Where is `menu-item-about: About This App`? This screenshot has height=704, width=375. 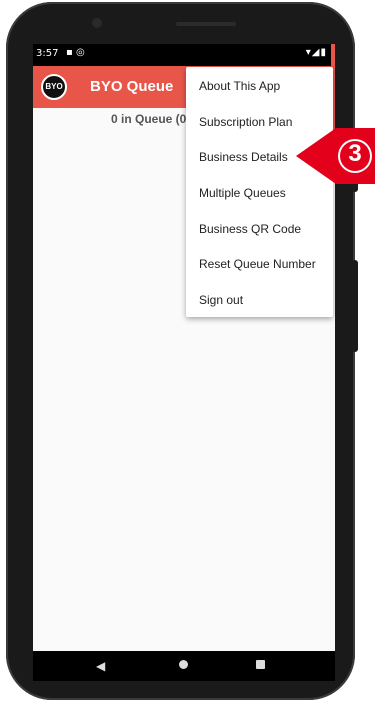 menu-item-about: About This App is located at coordinates (239, 86).